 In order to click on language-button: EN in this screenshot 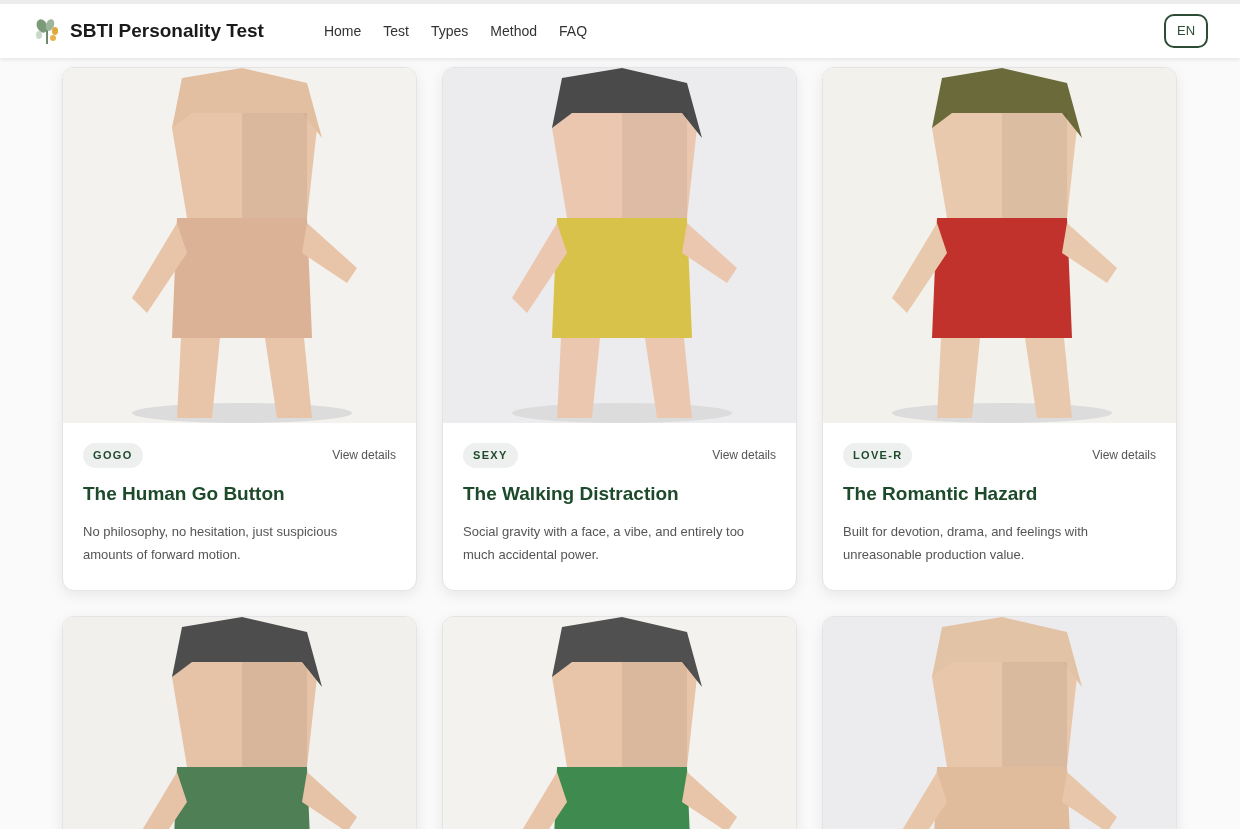, I will do `click(1186, 31)`.